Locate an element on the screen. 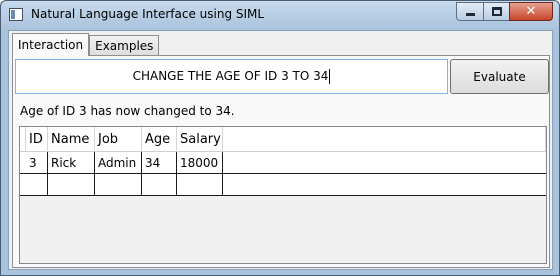 Image resolution: width=560 pixels, height=276 pixels. grid-header-row: ID Name Job Age Salary is located at coordinates (283, 139).